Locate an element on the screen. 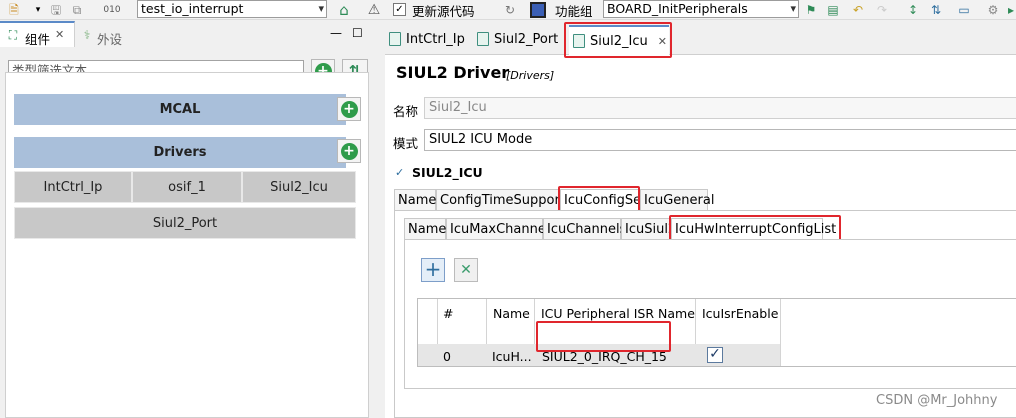 Image resolution: width=1016 pixels, height=418 pixels. maximize-icon: ☐ is located at coordinates (357, 33).